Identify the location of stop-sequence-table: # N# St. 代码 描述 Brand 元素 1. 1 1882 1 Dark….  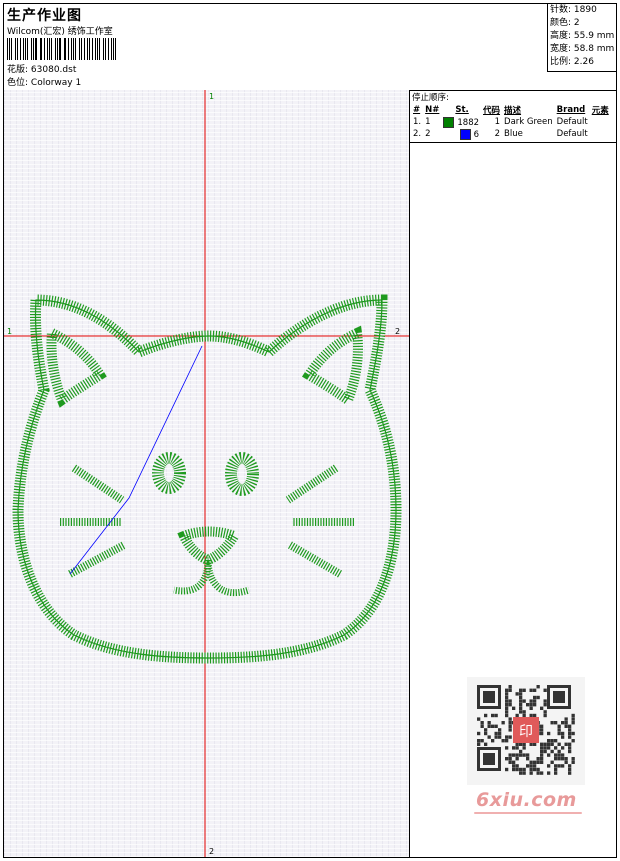
(511, 122).